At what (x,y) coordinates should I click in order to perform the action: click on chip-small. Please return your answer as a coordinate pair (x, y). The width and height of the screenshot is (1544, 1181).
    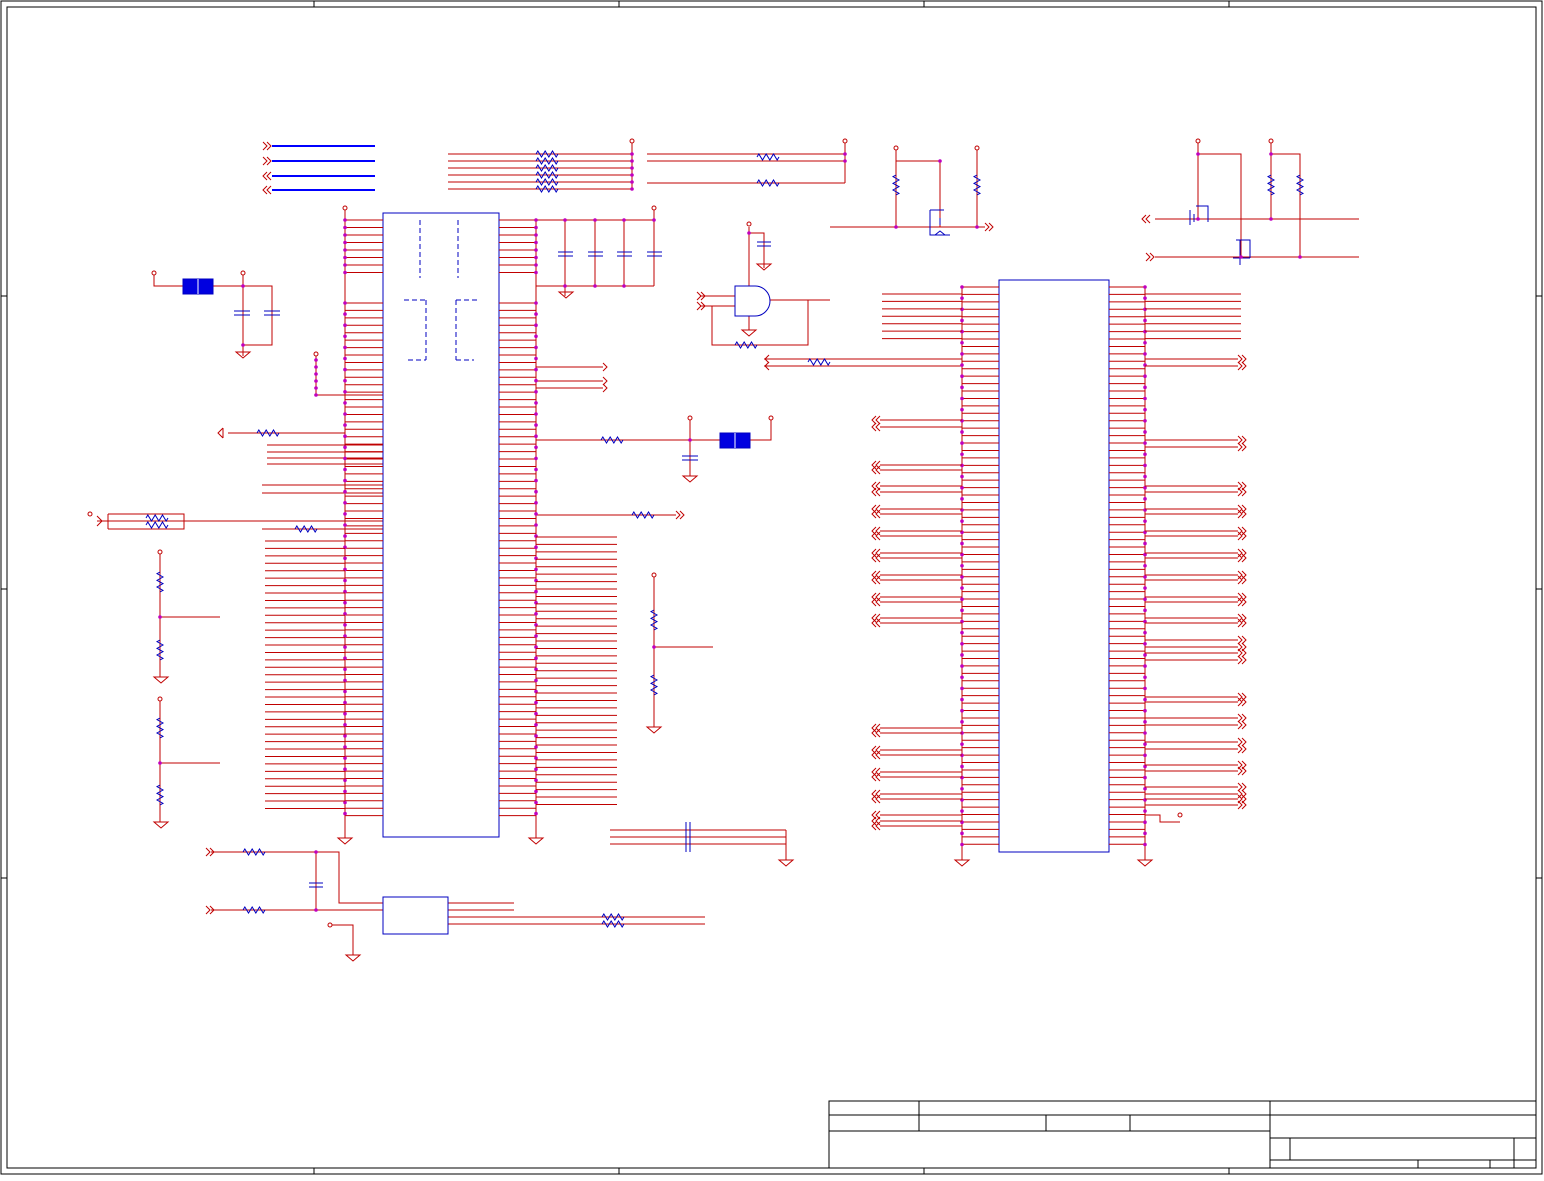
    Looking at the image, I should click on (415, 915).